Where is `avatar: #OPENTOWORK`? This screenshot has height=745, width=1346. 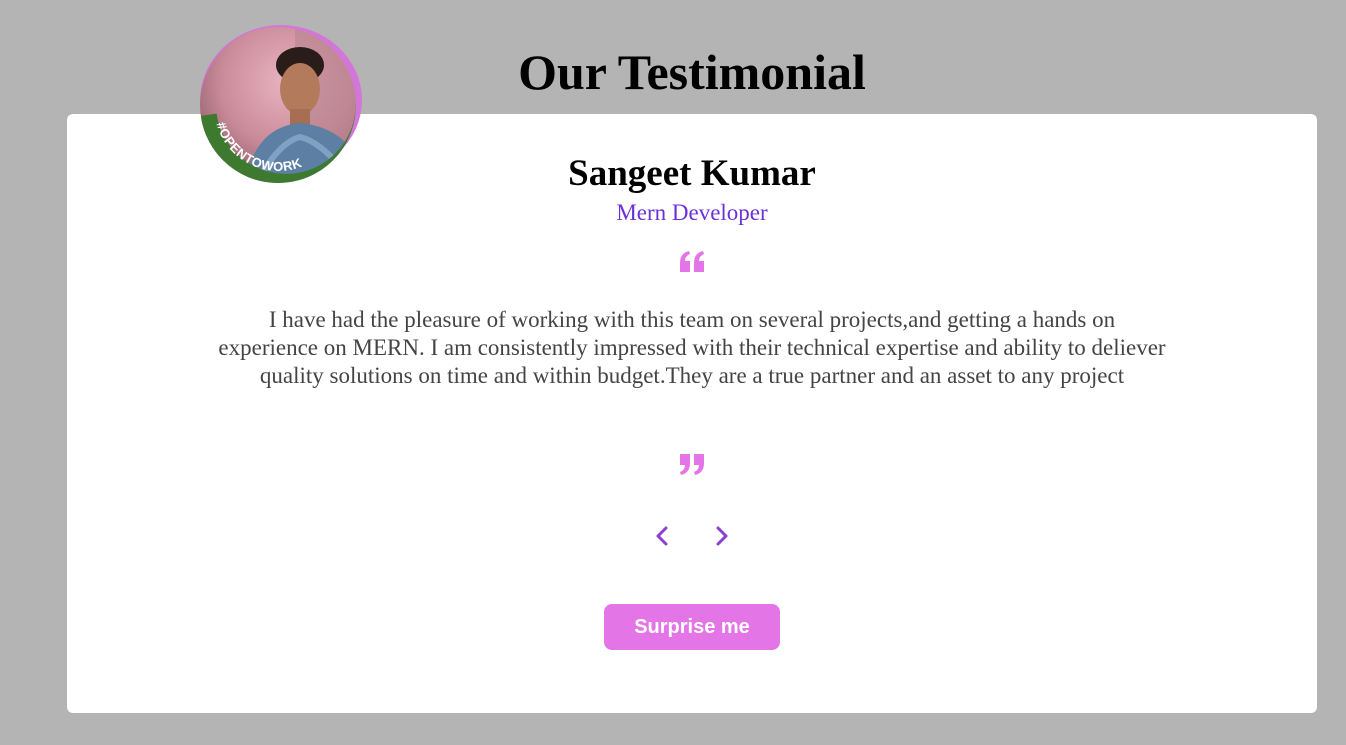
avatar: #OPENTOWORK is located at coordinates (281, 106).